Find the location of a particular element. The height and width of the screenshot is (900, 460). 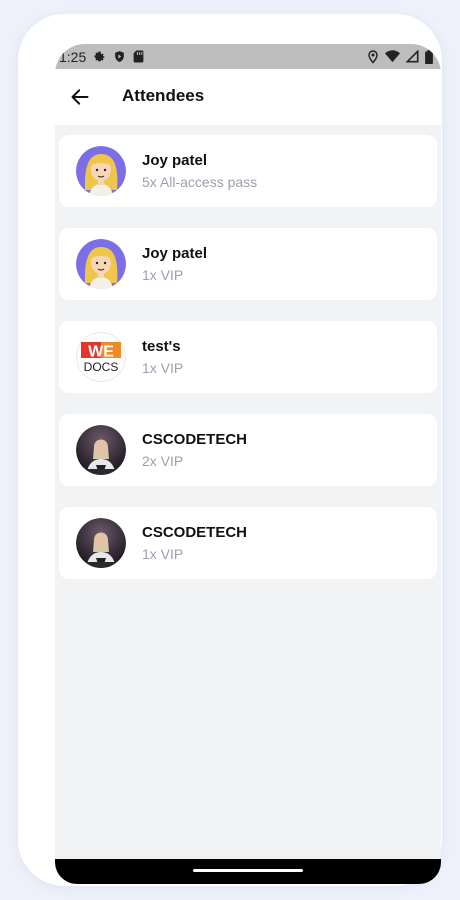

logo-text-docs: DOCS is located at coordinates (101, 367).